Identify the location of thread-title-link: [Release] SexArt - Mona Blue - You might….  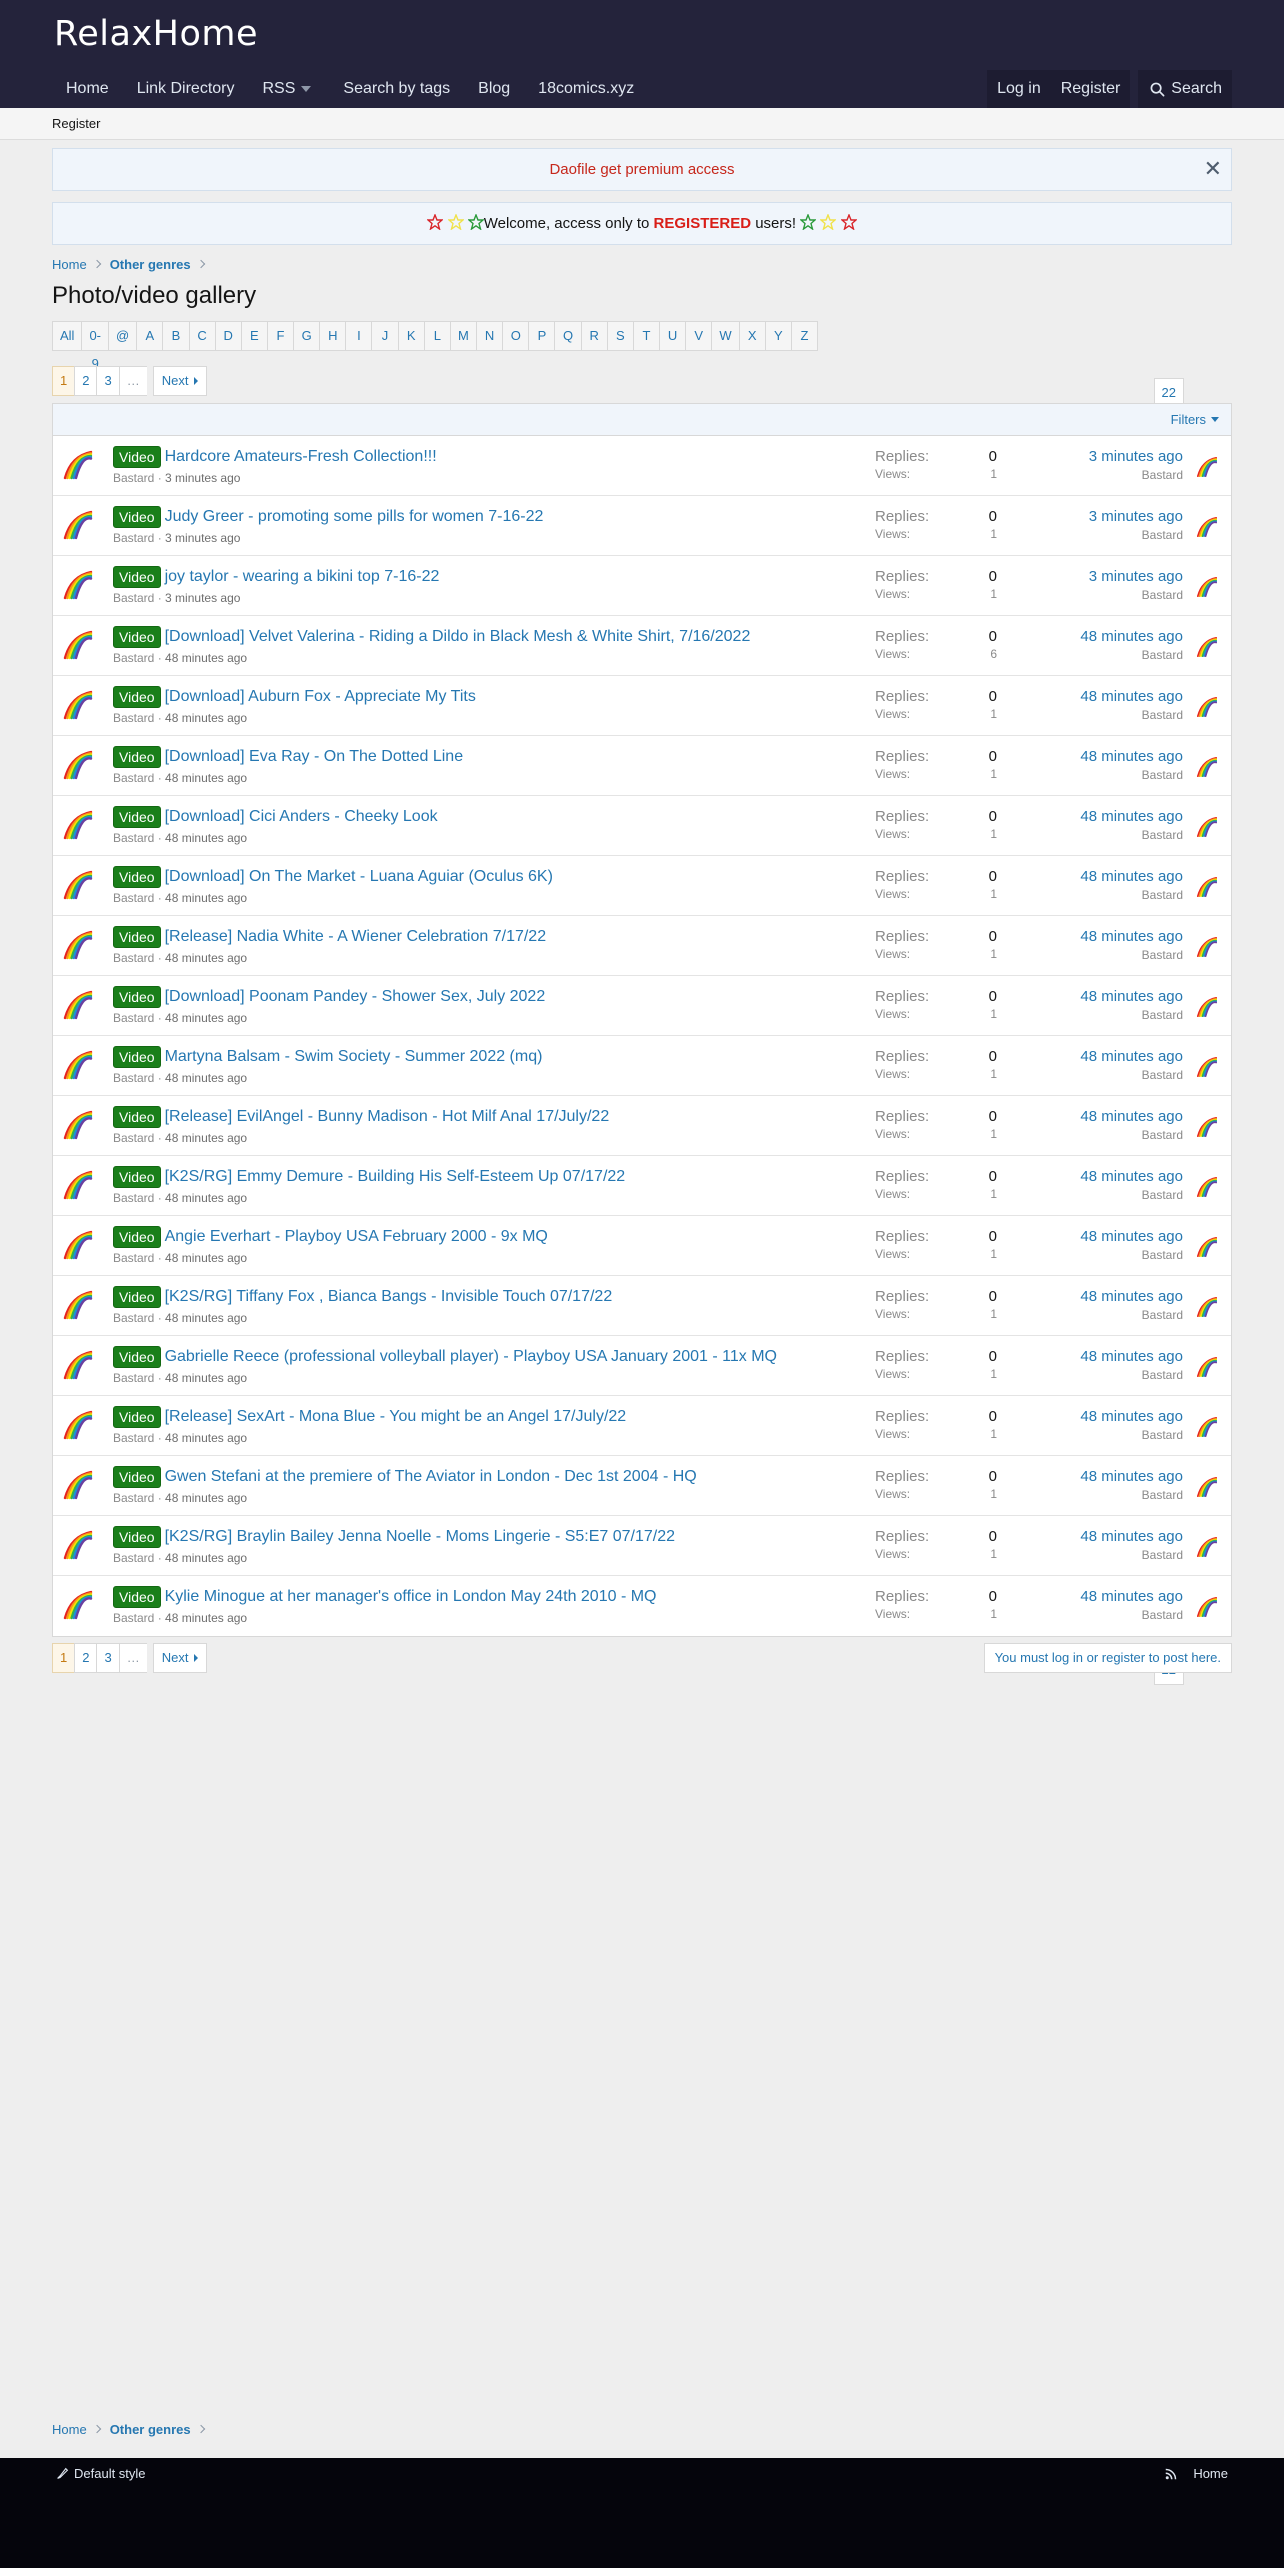
(396, 1417).